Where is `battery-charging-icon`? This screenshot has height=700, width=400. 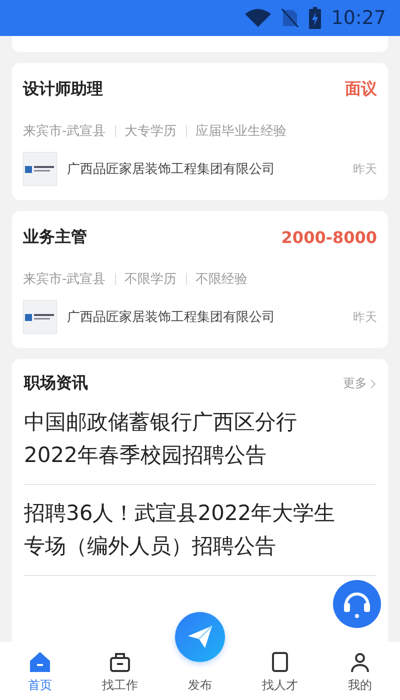 battery-charging-icon is located at coordinates (315, 18).